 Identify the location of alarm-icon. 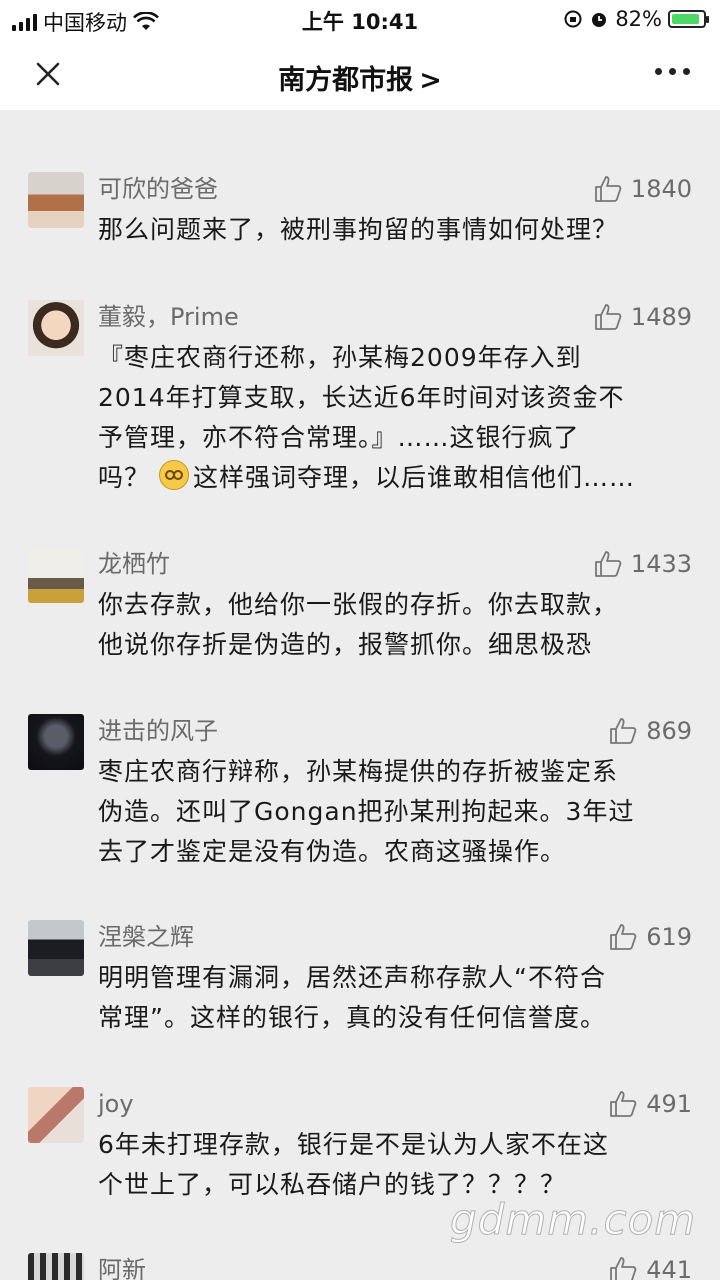
(599, 20).